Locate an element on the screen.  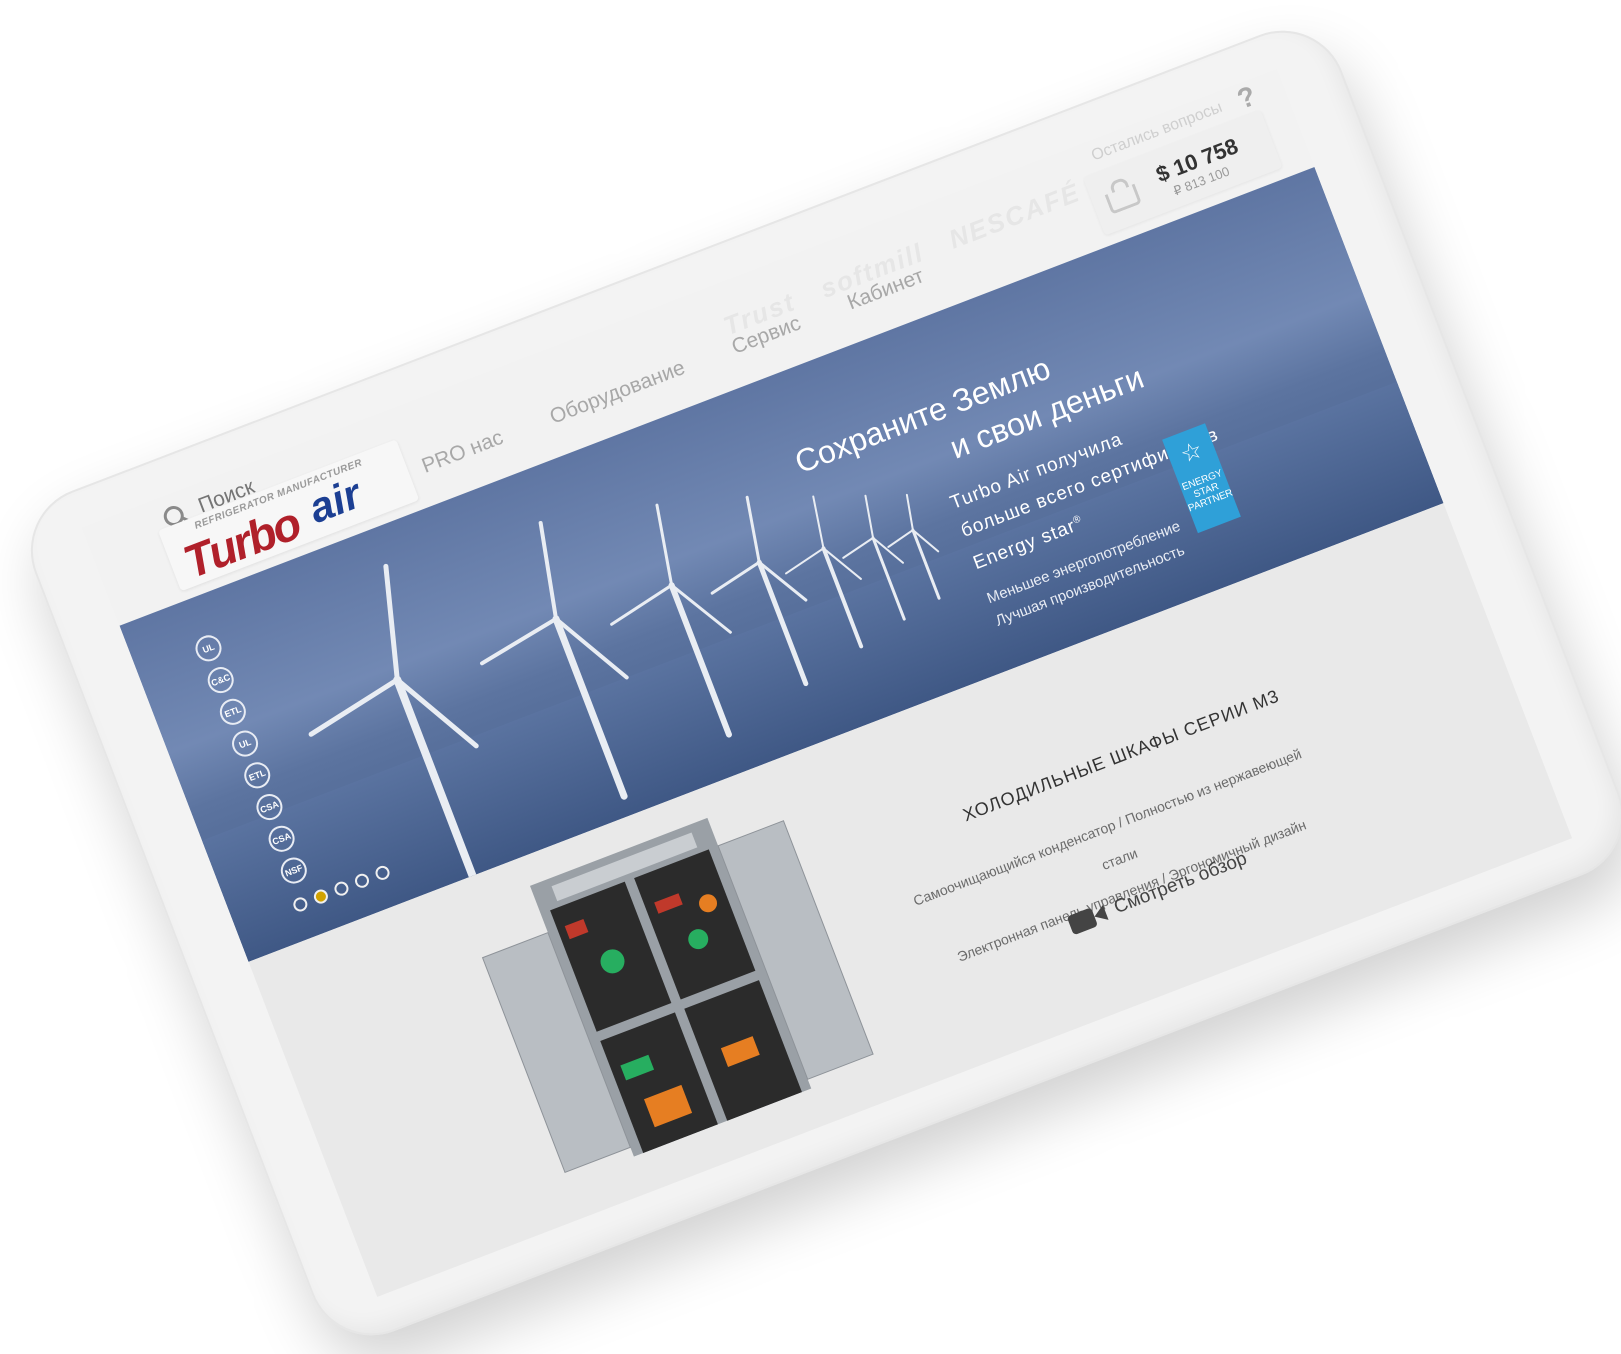
cc-cert-icon: C&C is located at coordinates (220, 680).